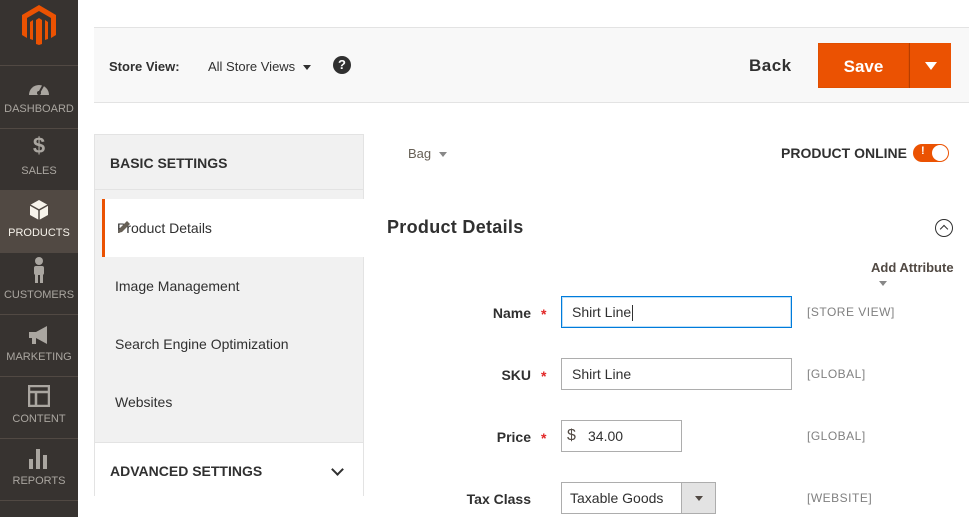 Image resolution: width=969 pixels, height=517 pixels. What do you see at coordinates (39, 346) in the screenshot?
I see `nav-marketing: MARKETING` at bounding box center [39, 346].